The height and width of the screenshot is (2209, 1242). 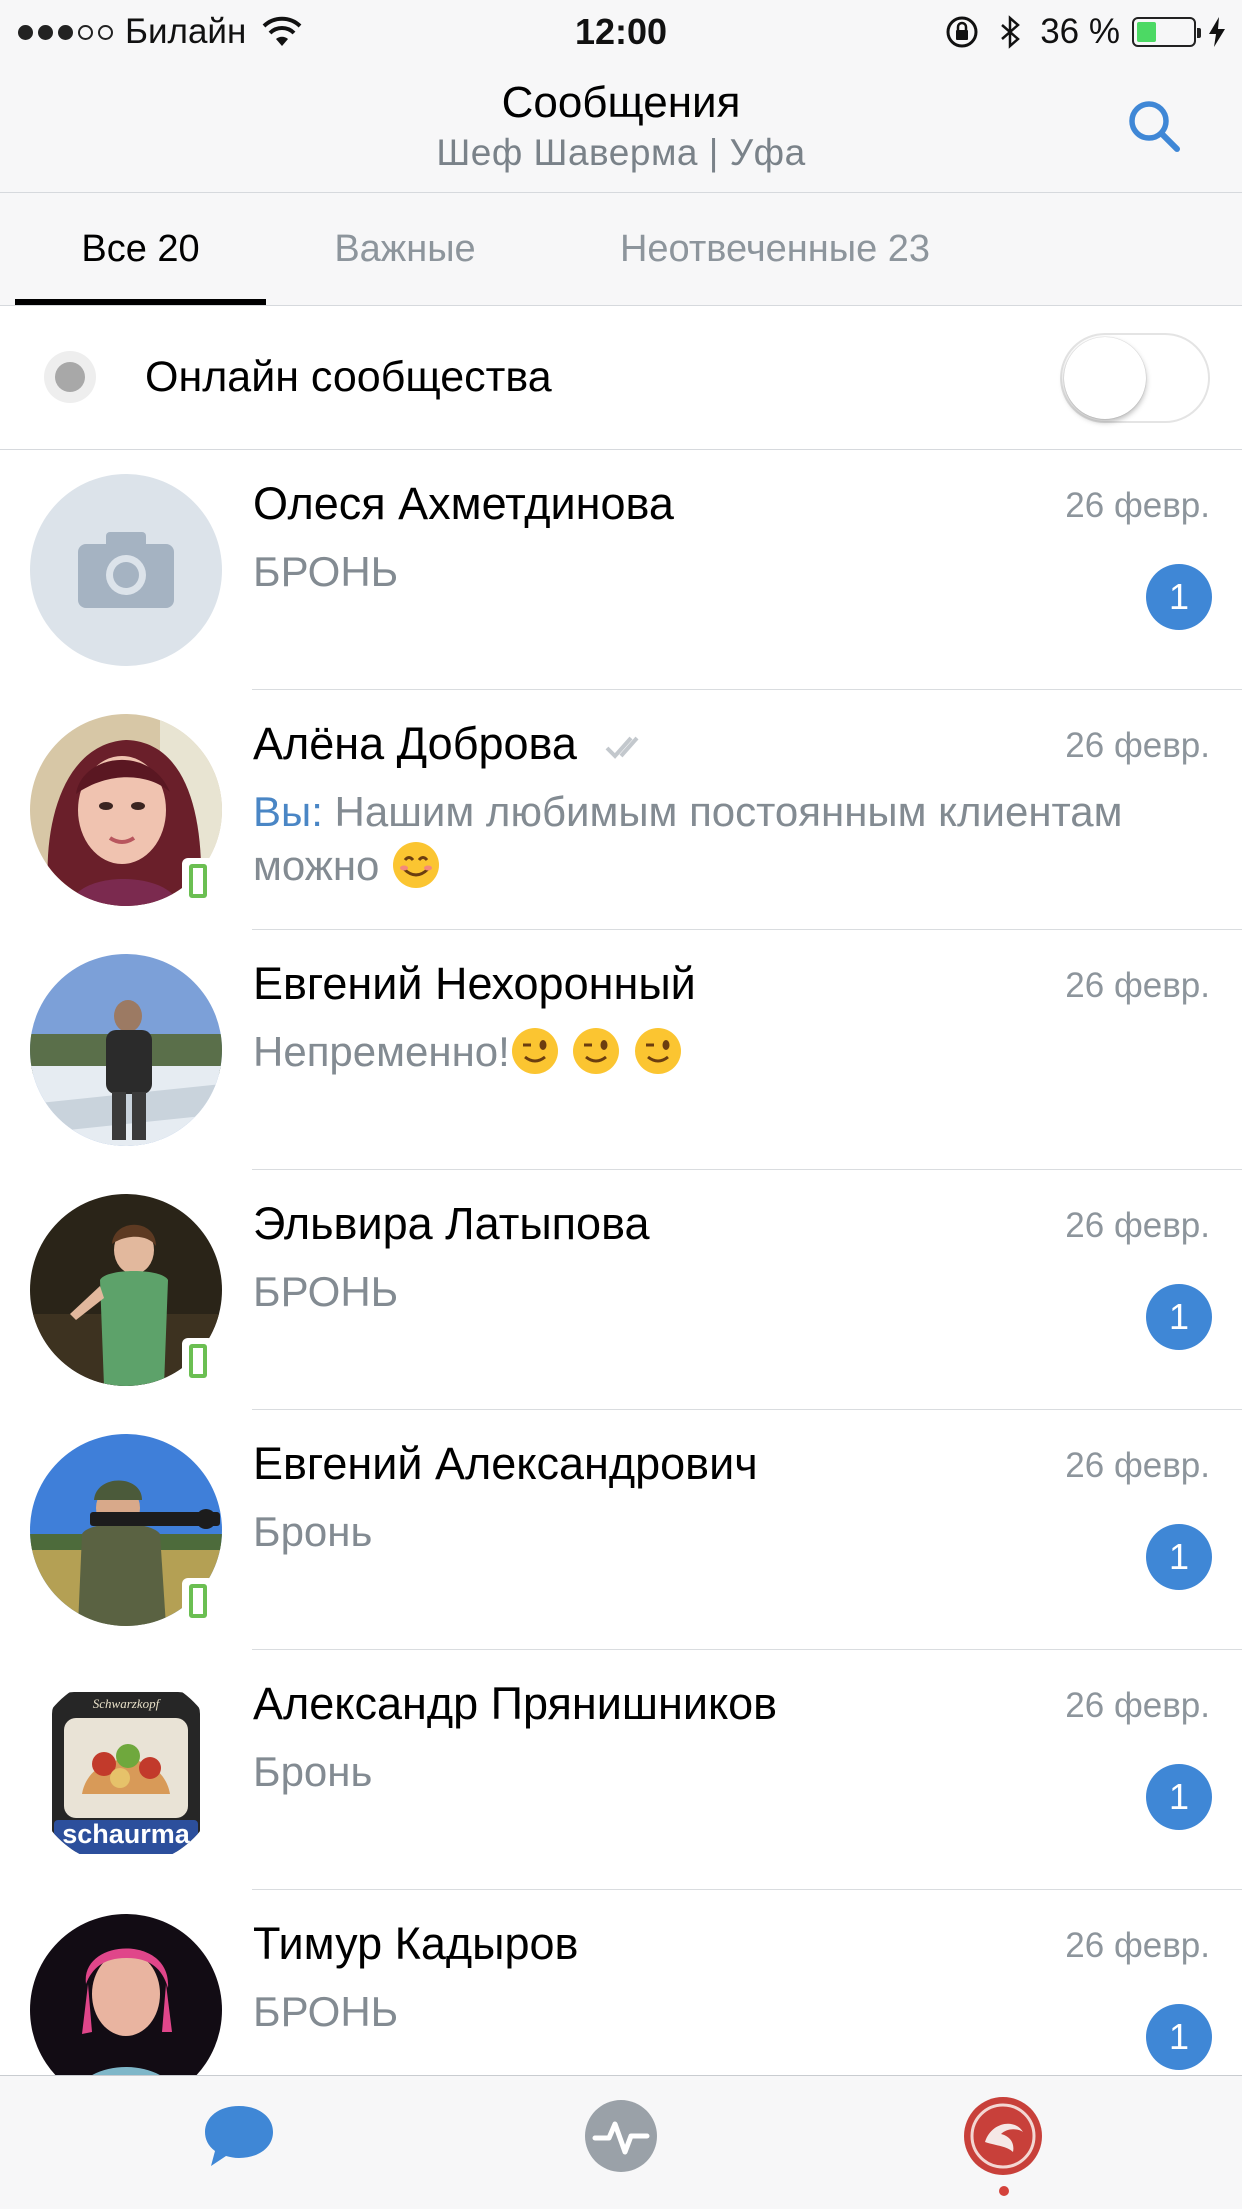 What do you see at coordinates (621, 128) in the screenshot?
I see `navigation-bar: Сообщения Шеф Шаверма | Уфа` at bounding box center [621, 128].